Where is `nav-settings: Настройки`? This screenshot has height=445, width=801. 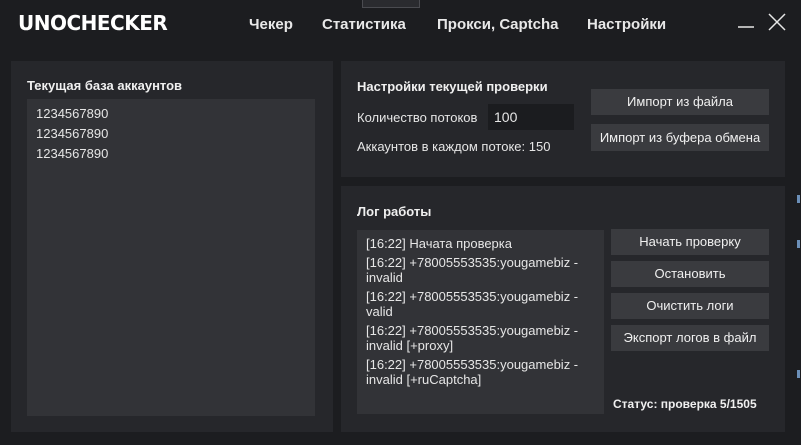
nav-settings: Настройки is located at coordinates (626, 24).